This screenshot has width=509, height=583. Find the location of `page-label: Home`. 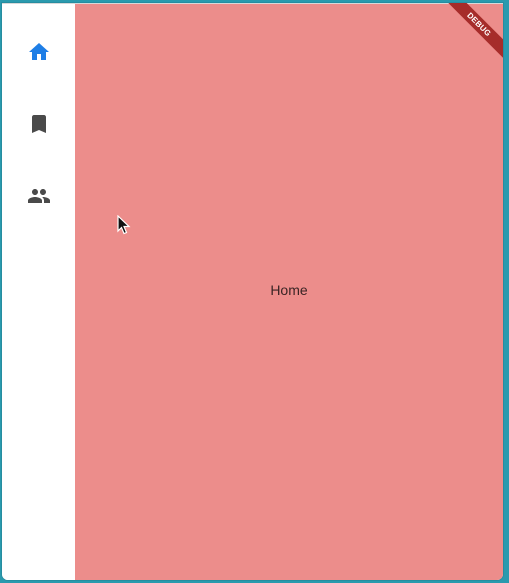

page-label: Home is located at coordinates (289, 290).